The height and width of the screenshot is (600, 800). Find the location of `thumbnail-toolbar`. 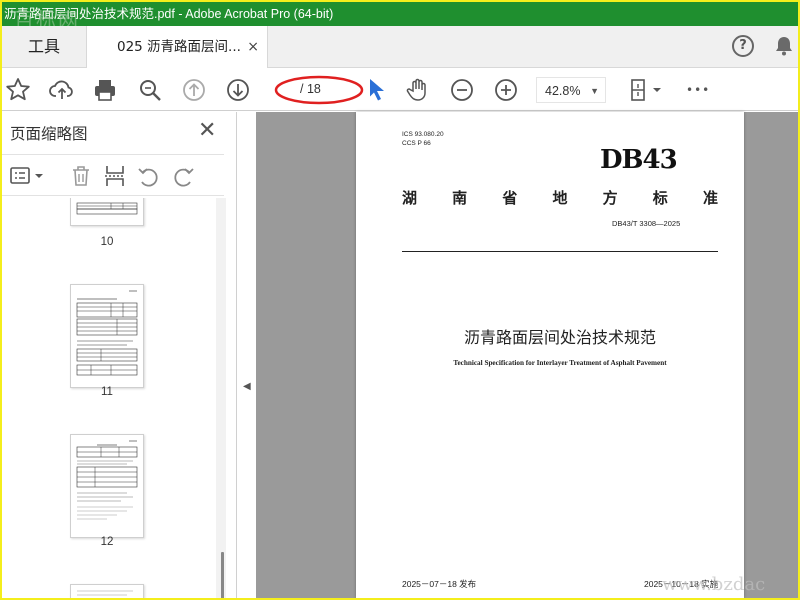

thumbnail-toolbar is located at coordinates (113, 175).